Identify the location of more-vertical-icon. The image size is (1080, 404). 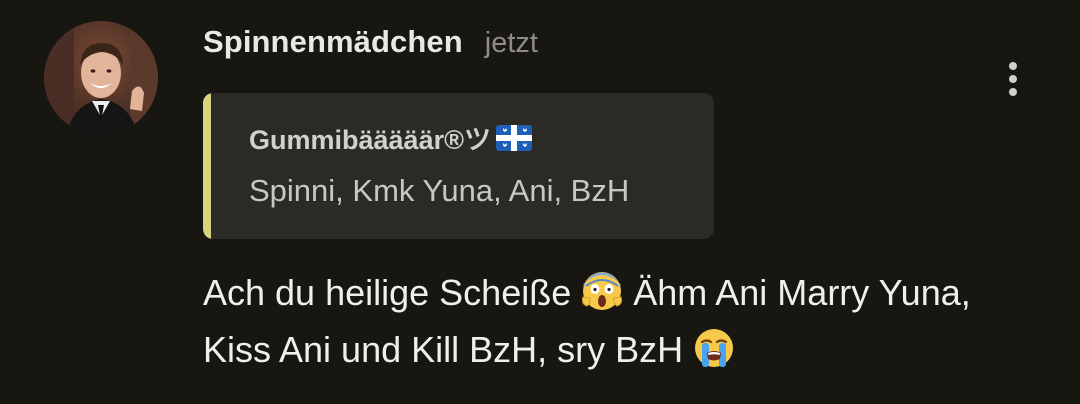
(1013, 66).